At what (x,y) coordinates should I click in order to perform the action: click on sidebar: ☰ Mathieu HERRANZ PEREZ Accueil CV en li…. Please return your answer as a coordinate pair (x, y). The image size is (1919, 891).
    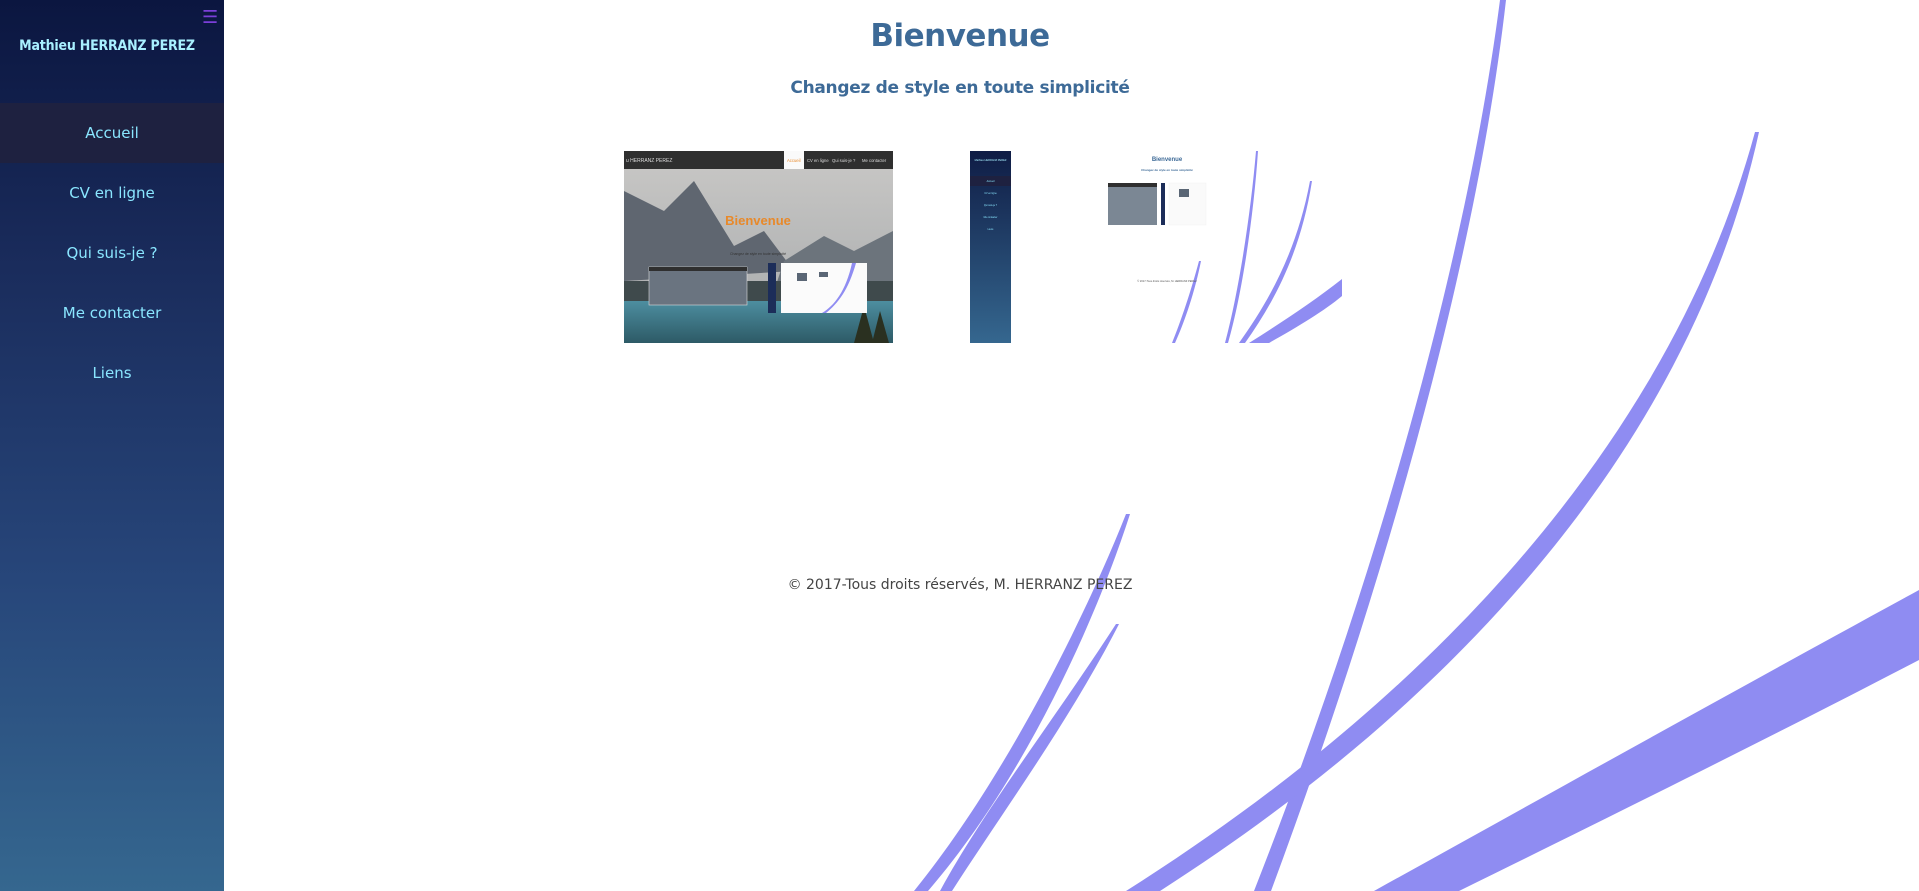
    Looking at the image, I should click on (112, 445).